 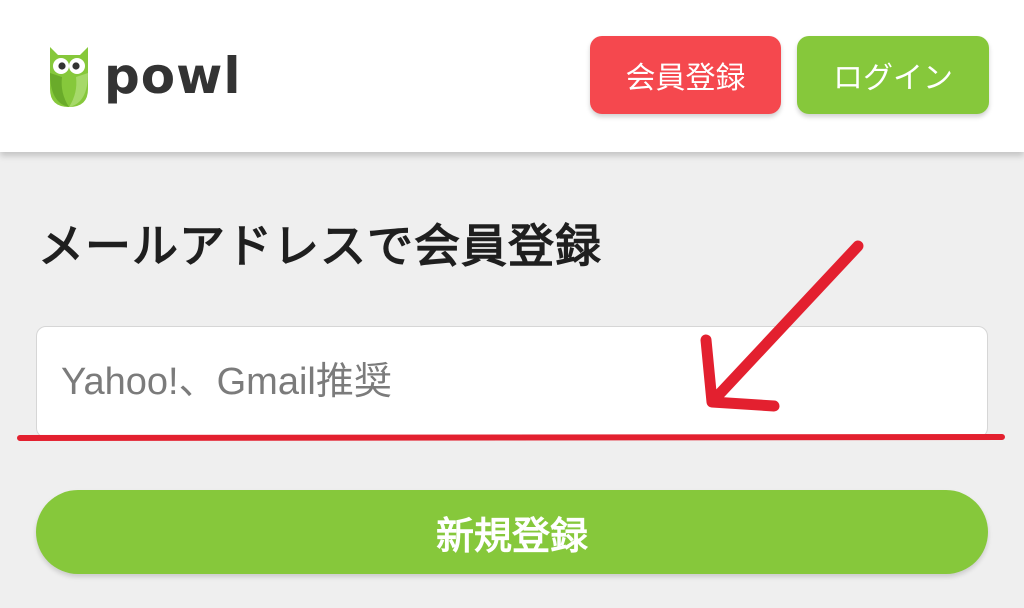 I want to click on logo-text: powl, so click(x=173, y=76).